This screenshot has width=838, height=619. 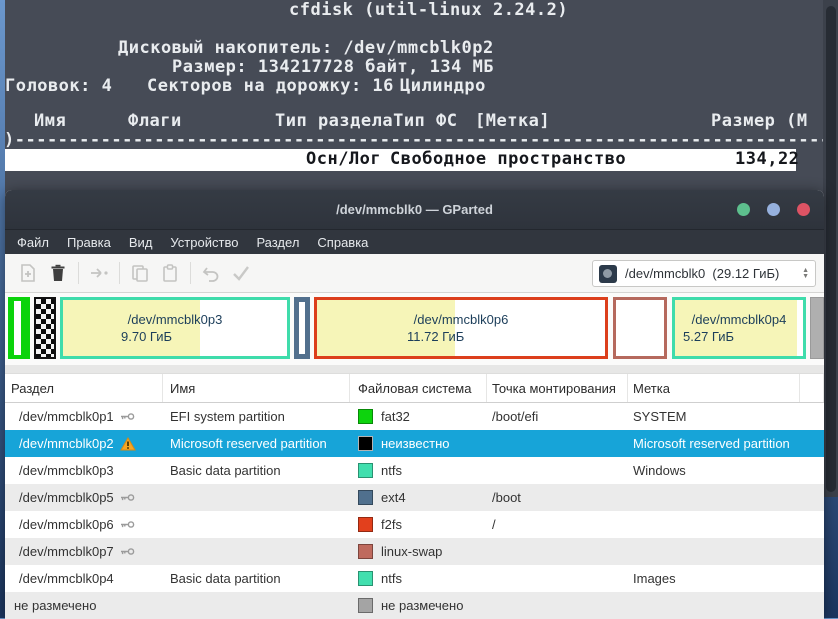 What do you see at coordinates (89, 242) in the screenshot?
I see `menu-edit: Правка` at bounding box center [89, 242].